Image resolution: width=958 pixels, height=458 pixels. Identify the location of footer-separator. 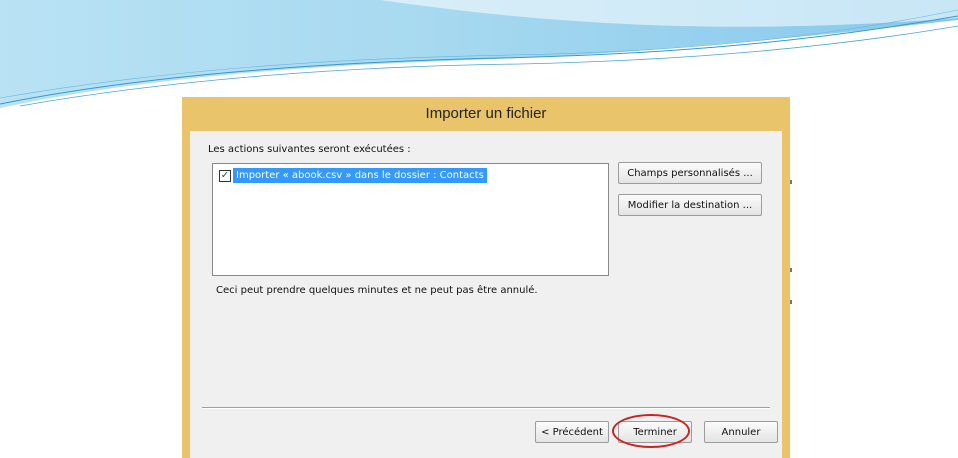
(486, 408).